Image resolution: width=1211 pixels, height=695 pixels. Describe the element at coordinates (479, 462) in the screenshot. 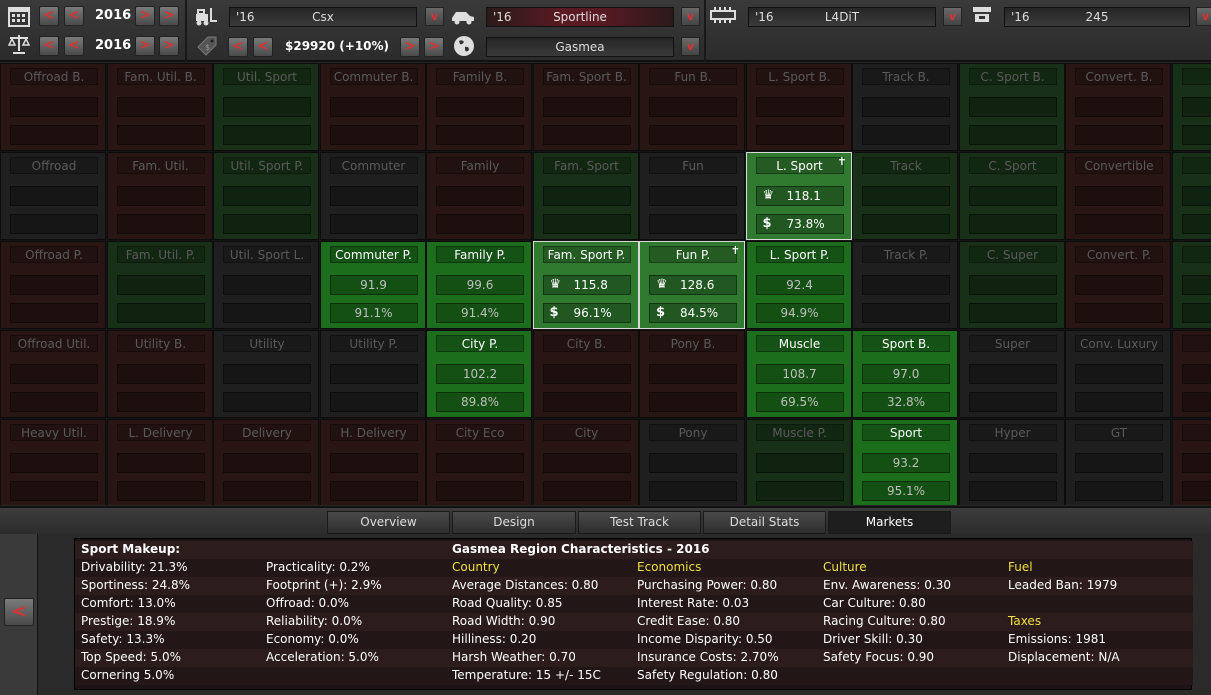

I see `segment-cell: City Eco` at that location.